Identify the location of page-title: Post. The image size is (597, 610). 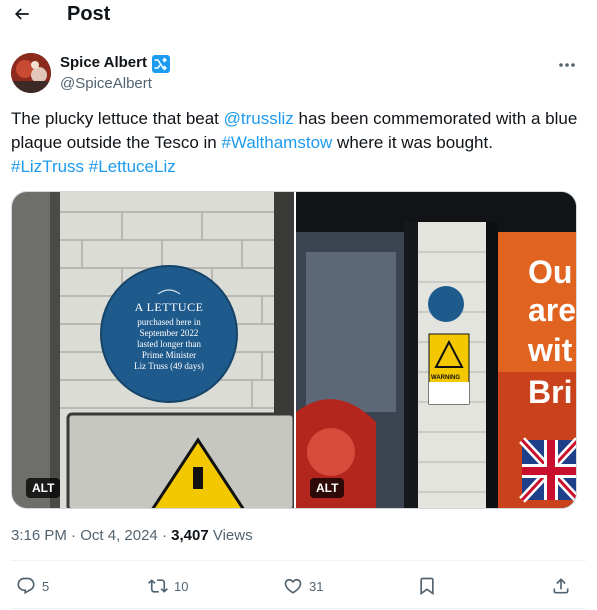
(89, 14).